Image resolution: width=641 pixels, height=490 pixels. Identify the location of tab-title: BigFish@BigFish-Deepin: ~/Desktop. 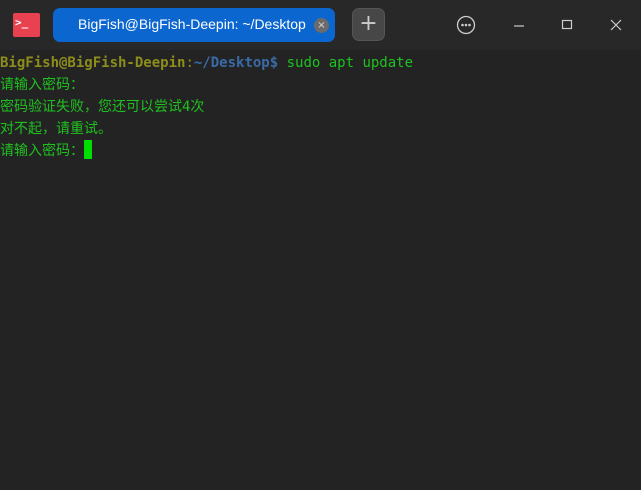
(192, 24).